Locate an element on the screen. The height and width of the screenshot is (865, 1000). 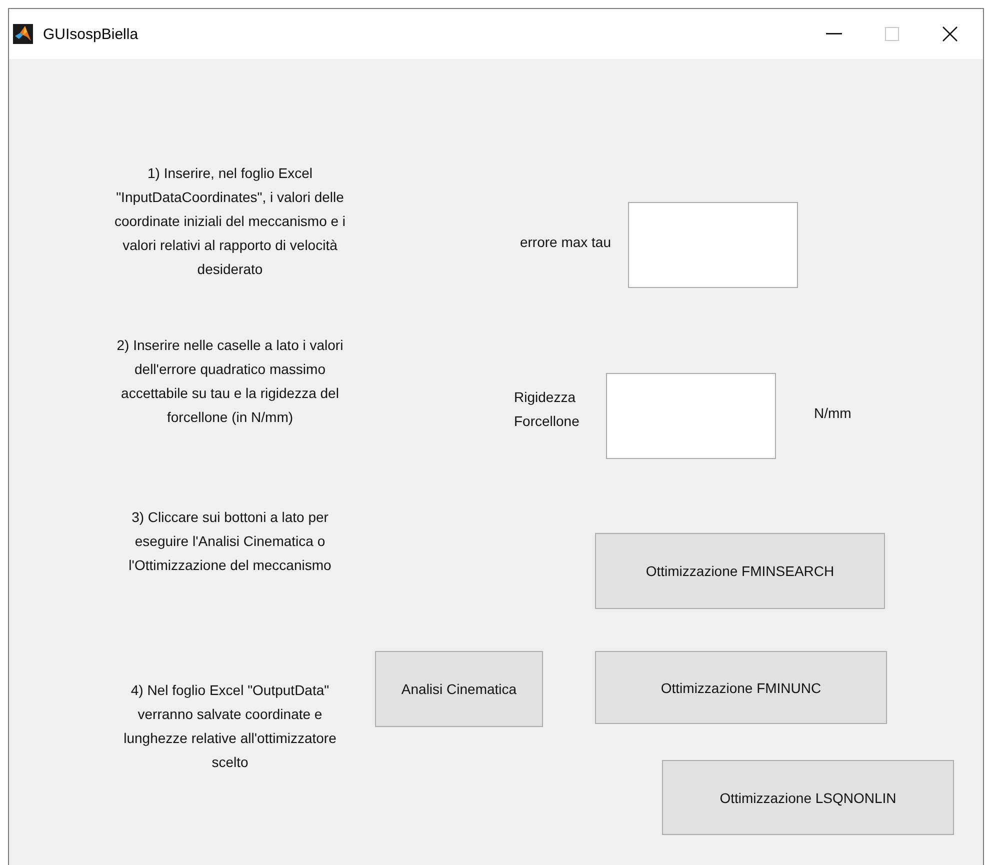
action-button: Ottimizzazione FMINSEARCH is located at coordinates (740, 571).